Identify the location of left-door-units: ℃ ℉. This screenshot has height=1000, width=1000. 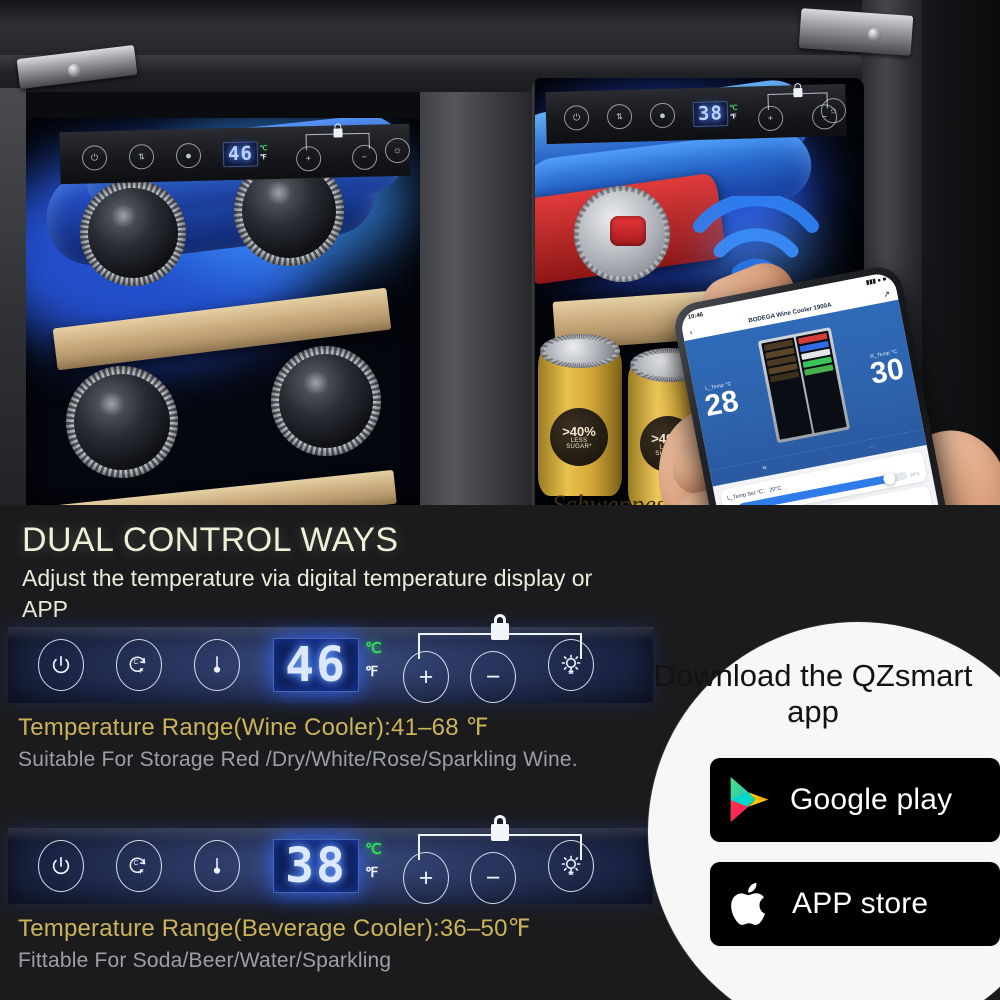
(264, 154).